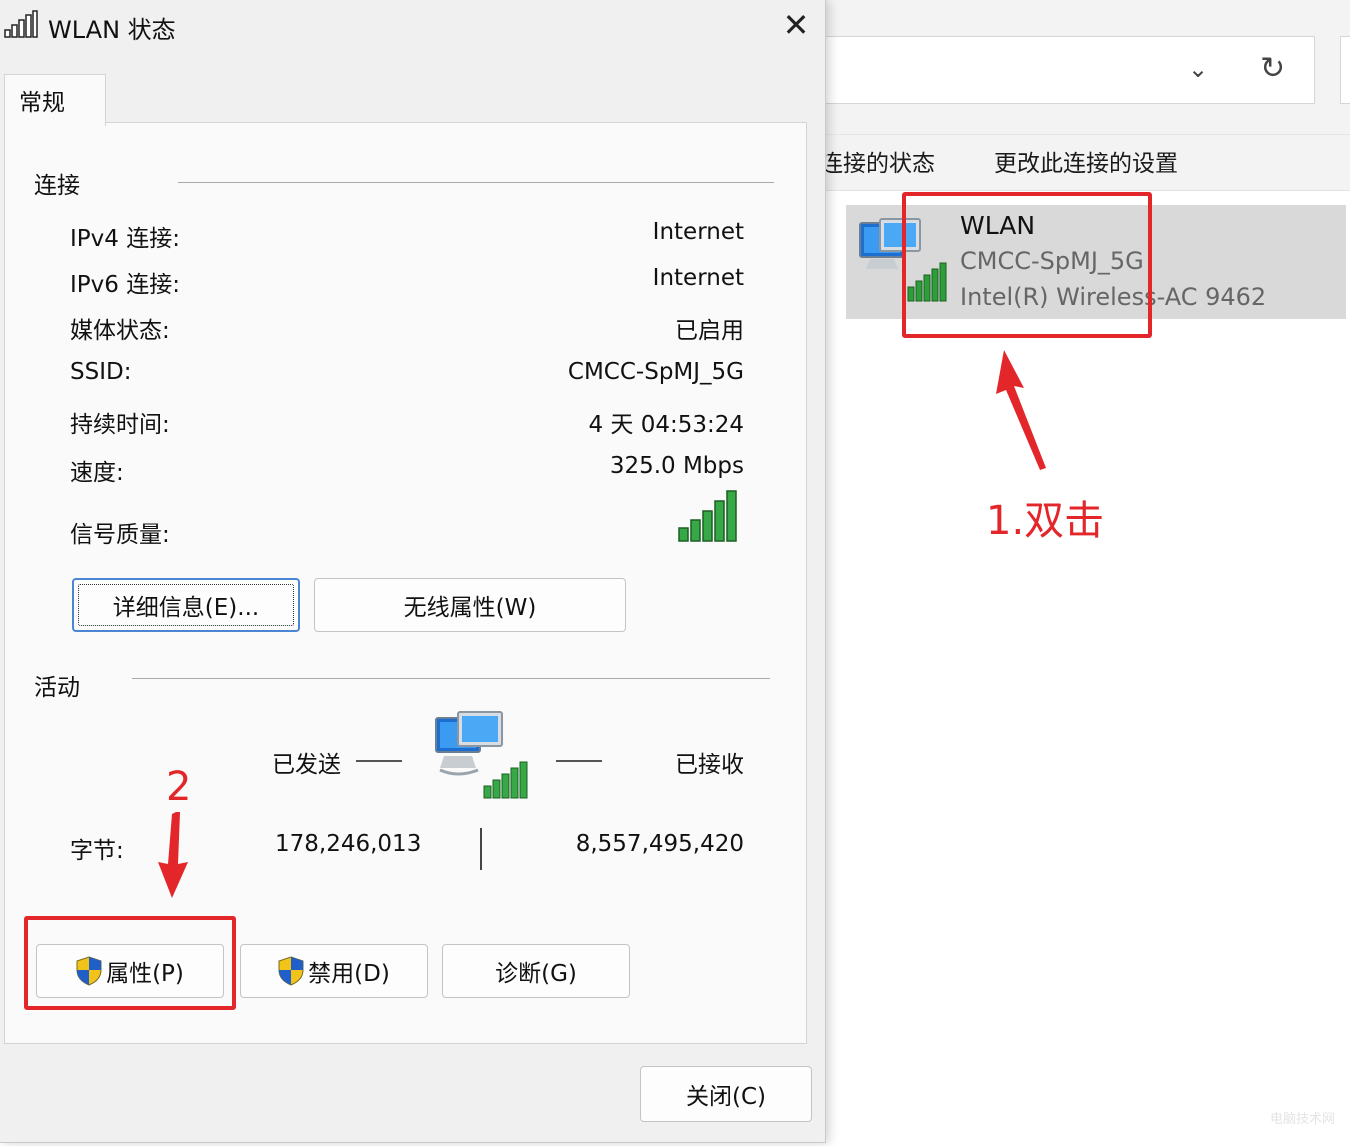  I want to click on wireless-properties-button: 无线属性(W), so click(470, 605).